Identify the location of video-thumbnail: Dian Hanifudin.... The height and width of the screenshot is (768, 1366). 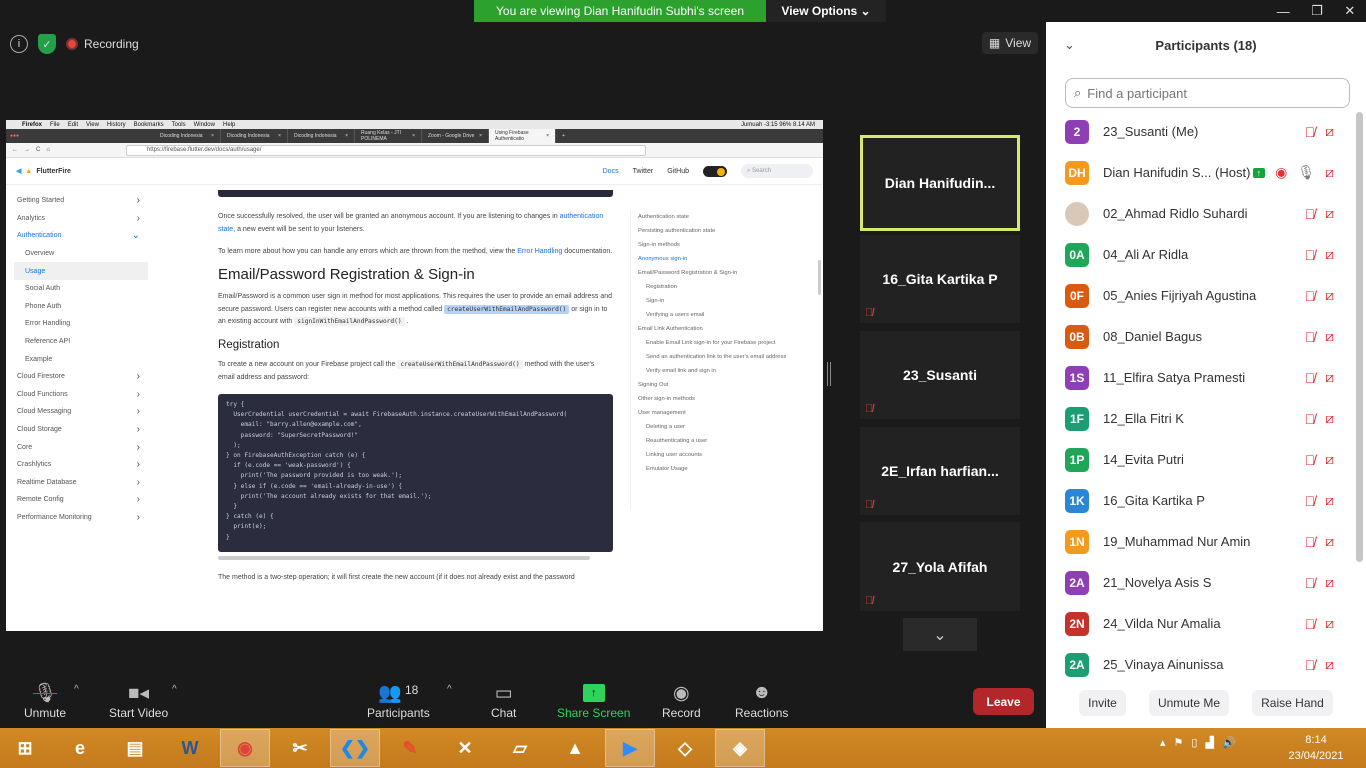
(940, 183).